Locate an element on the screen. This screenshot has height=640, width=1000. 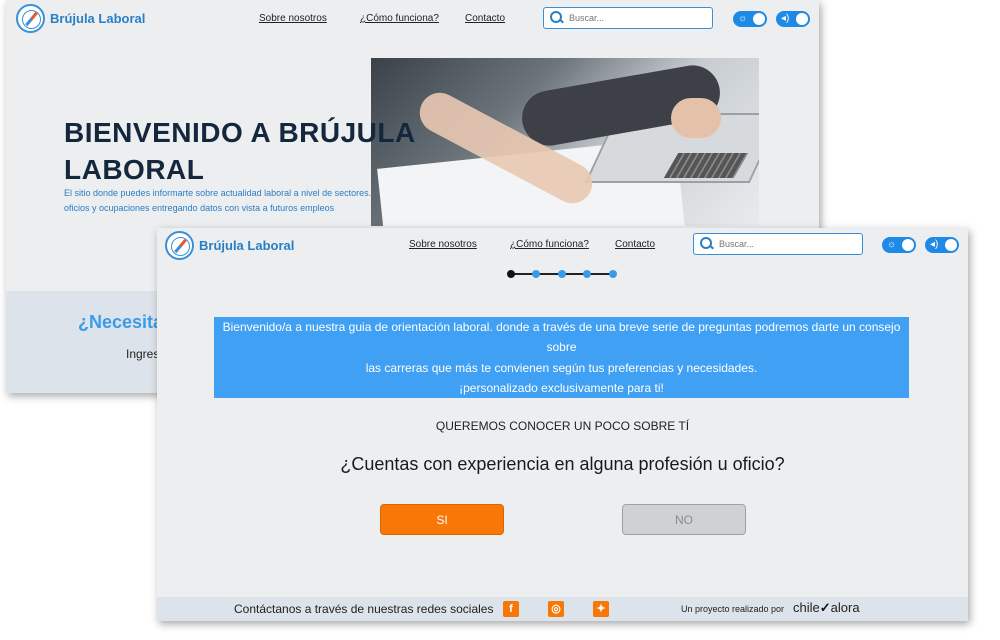
back-logo: Brújula Laboral is located at coordinates (80, 18).